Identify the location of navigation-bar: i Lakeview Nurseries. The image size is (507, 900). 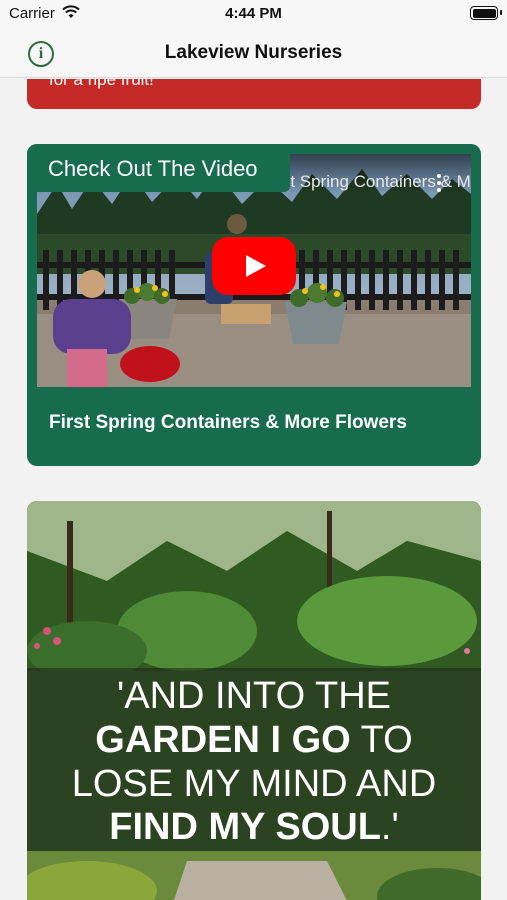
(253, 54).